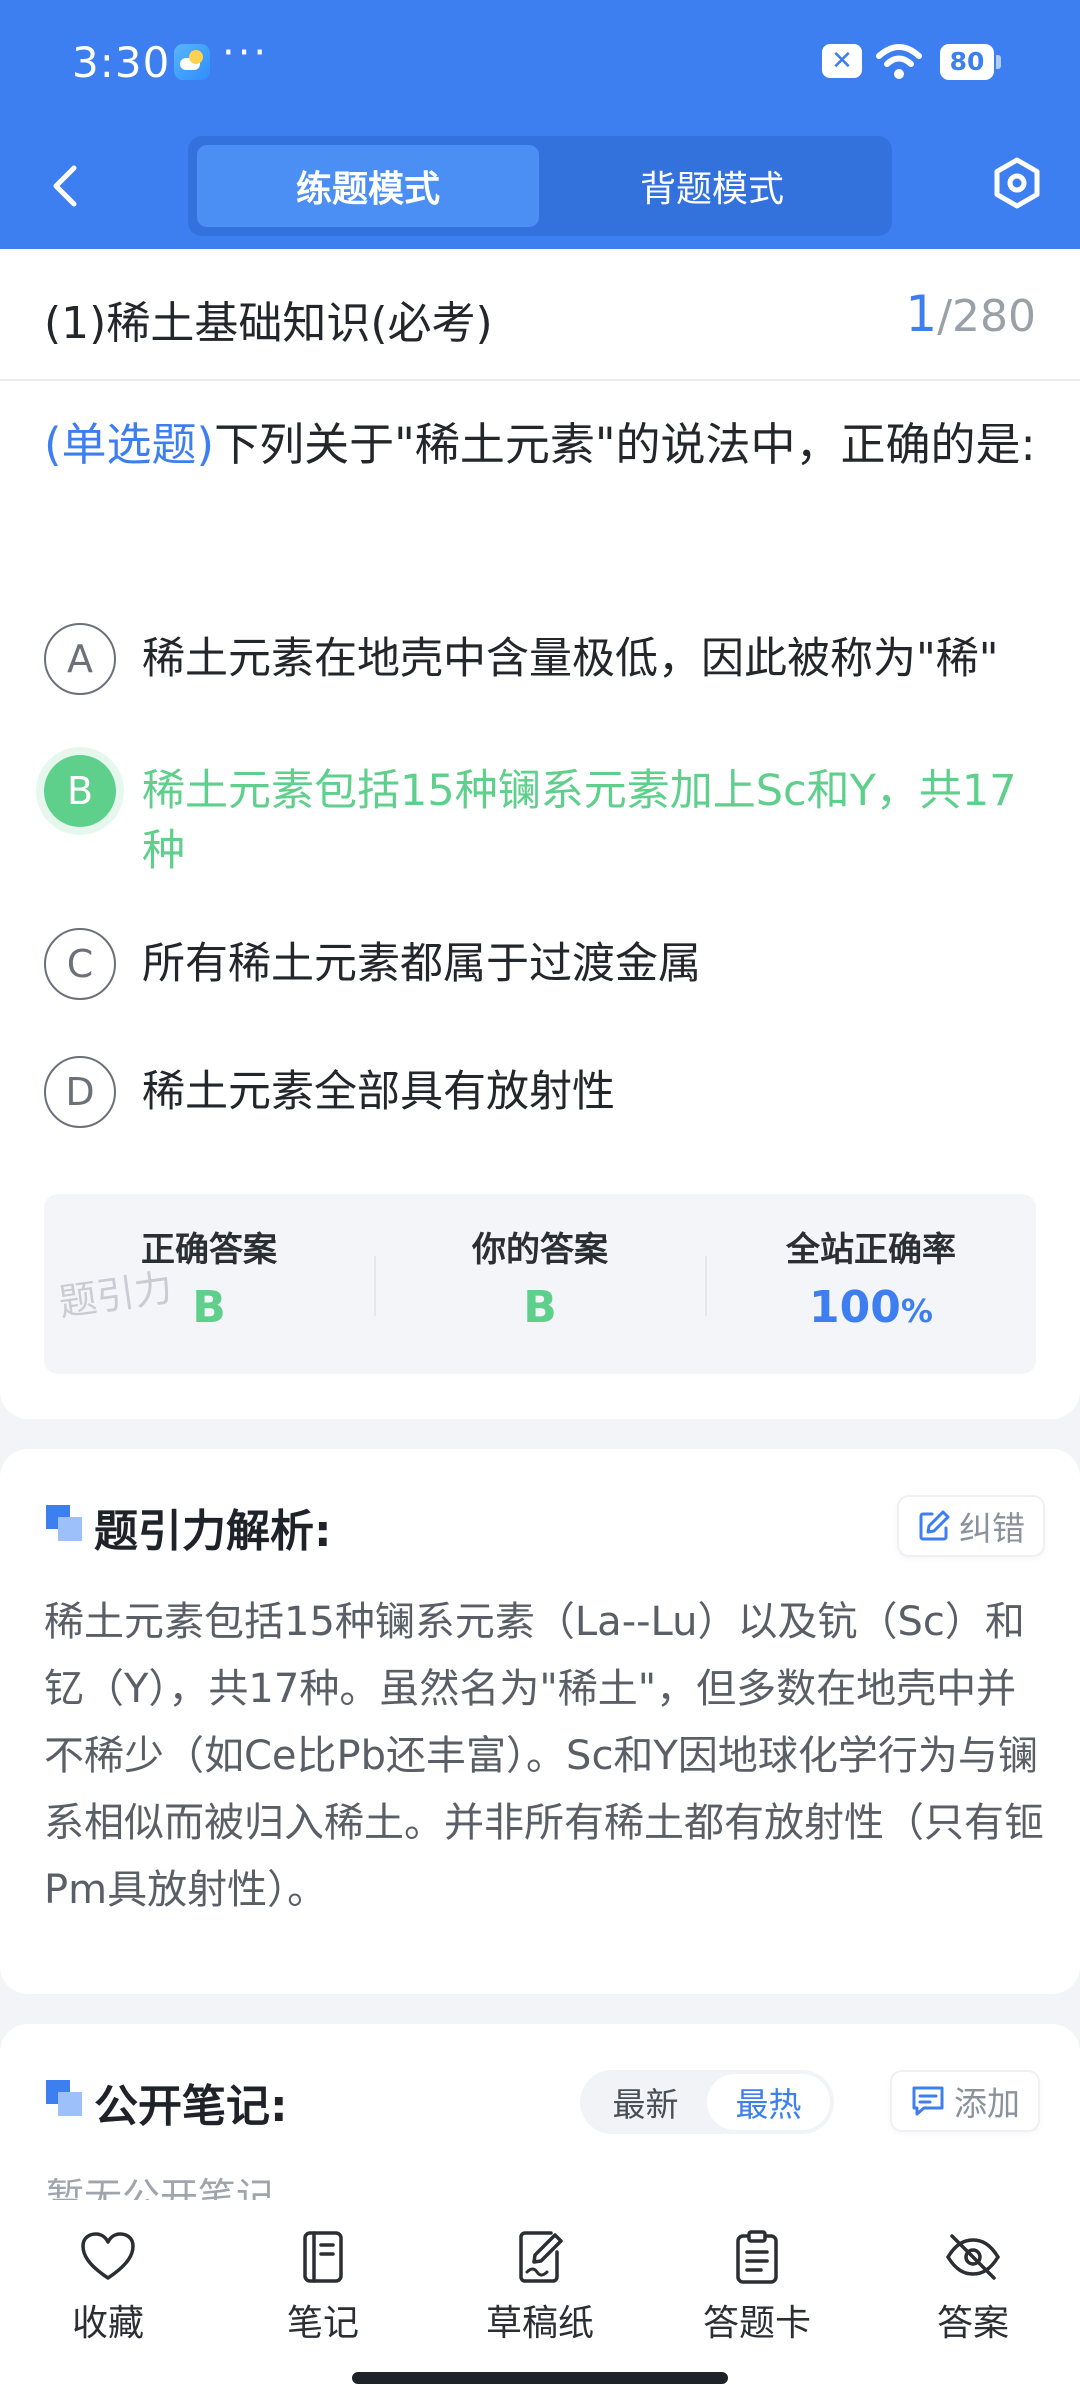 This screenshot has height=2400, width=1080. I want to click on more-notifications-icon: ···, so click(246, 53).